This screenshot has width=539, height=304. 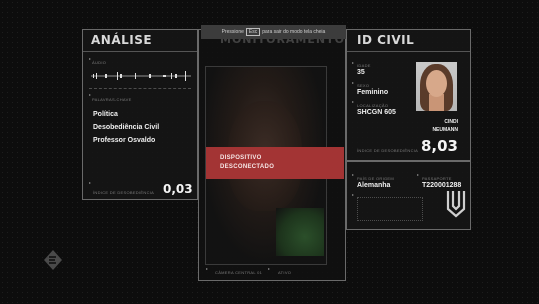 I want to click on last-name: NEUMANN, so click(x=445, y=130).